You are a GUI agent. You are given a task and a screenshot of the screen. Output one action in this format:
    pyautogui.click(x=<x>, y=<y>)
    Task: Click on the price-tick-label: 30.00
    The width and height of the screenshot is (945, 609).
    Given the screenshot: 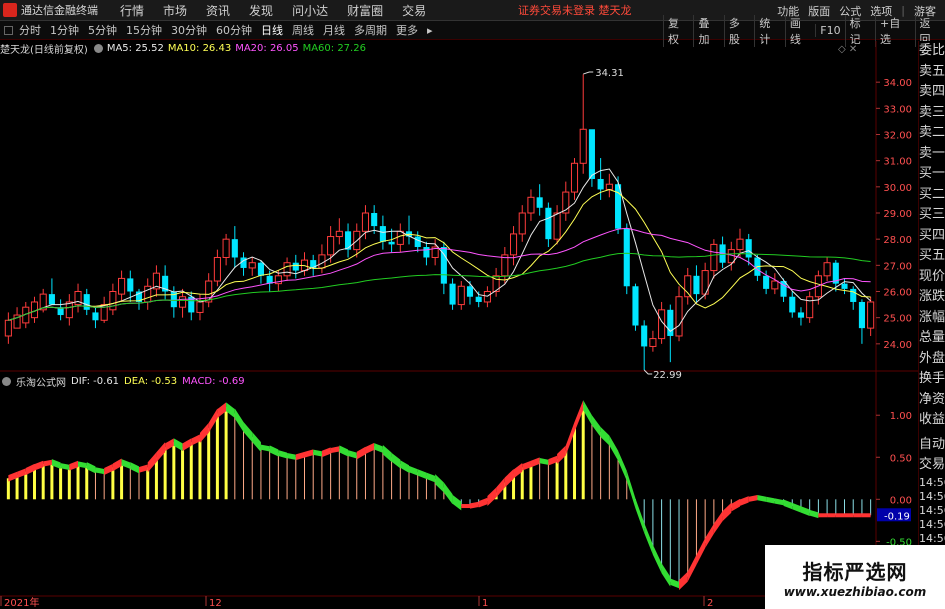 What is the action you would take?
    pyautogui.click(x=897, y=188)
    